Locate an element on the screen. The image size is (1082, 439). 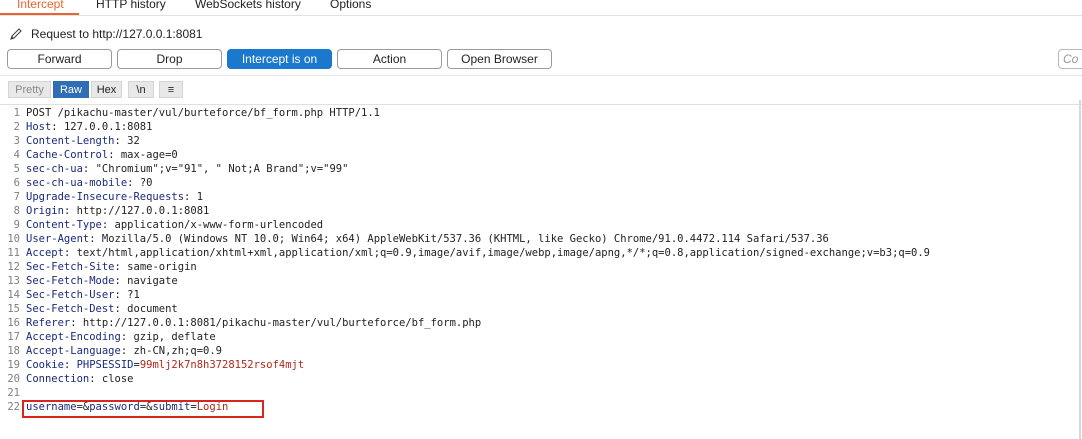
code-line: 15 Sec-Fetch-Dest: document is located at coordinates (539, 309).